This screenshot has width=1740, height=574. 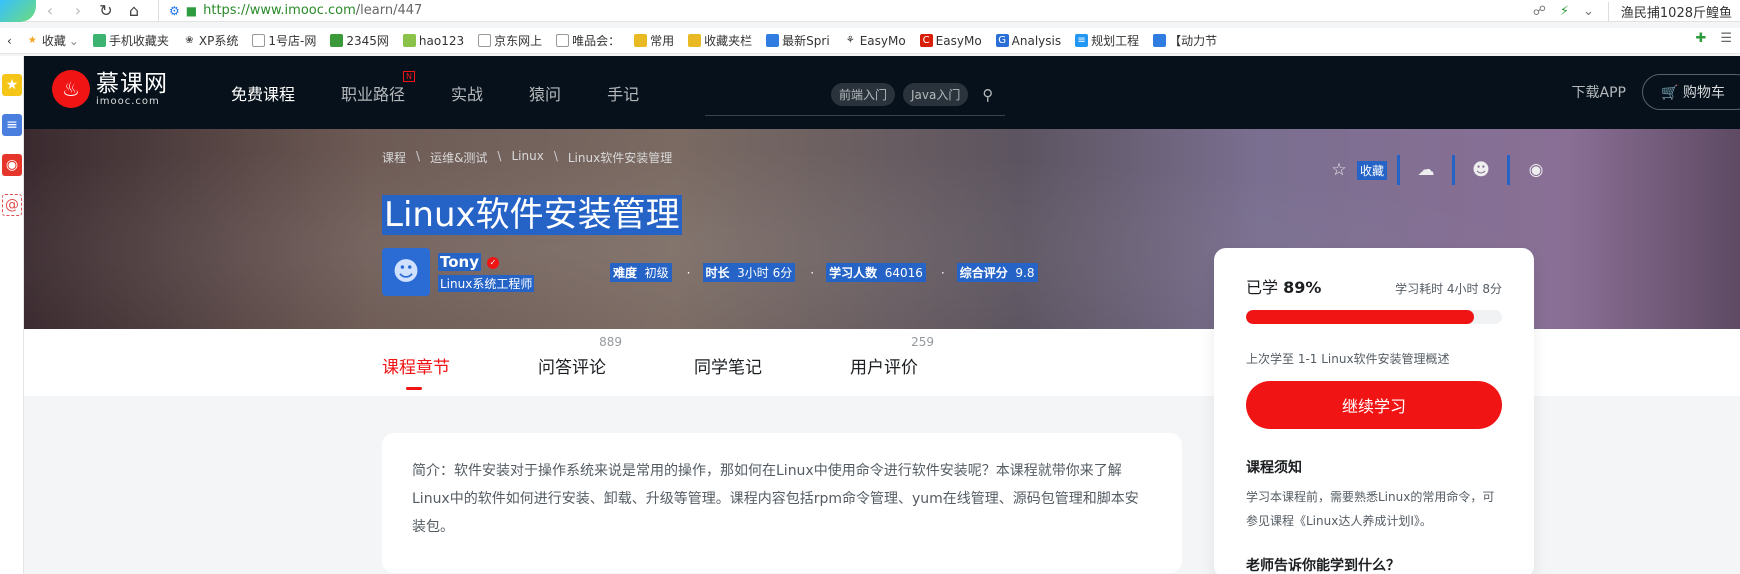 What do you see at coordinates (12, 315) in the screenshot?
I see `browser-sidebar: ★ ≡ ◉ @` at bounding box center [12, 315].